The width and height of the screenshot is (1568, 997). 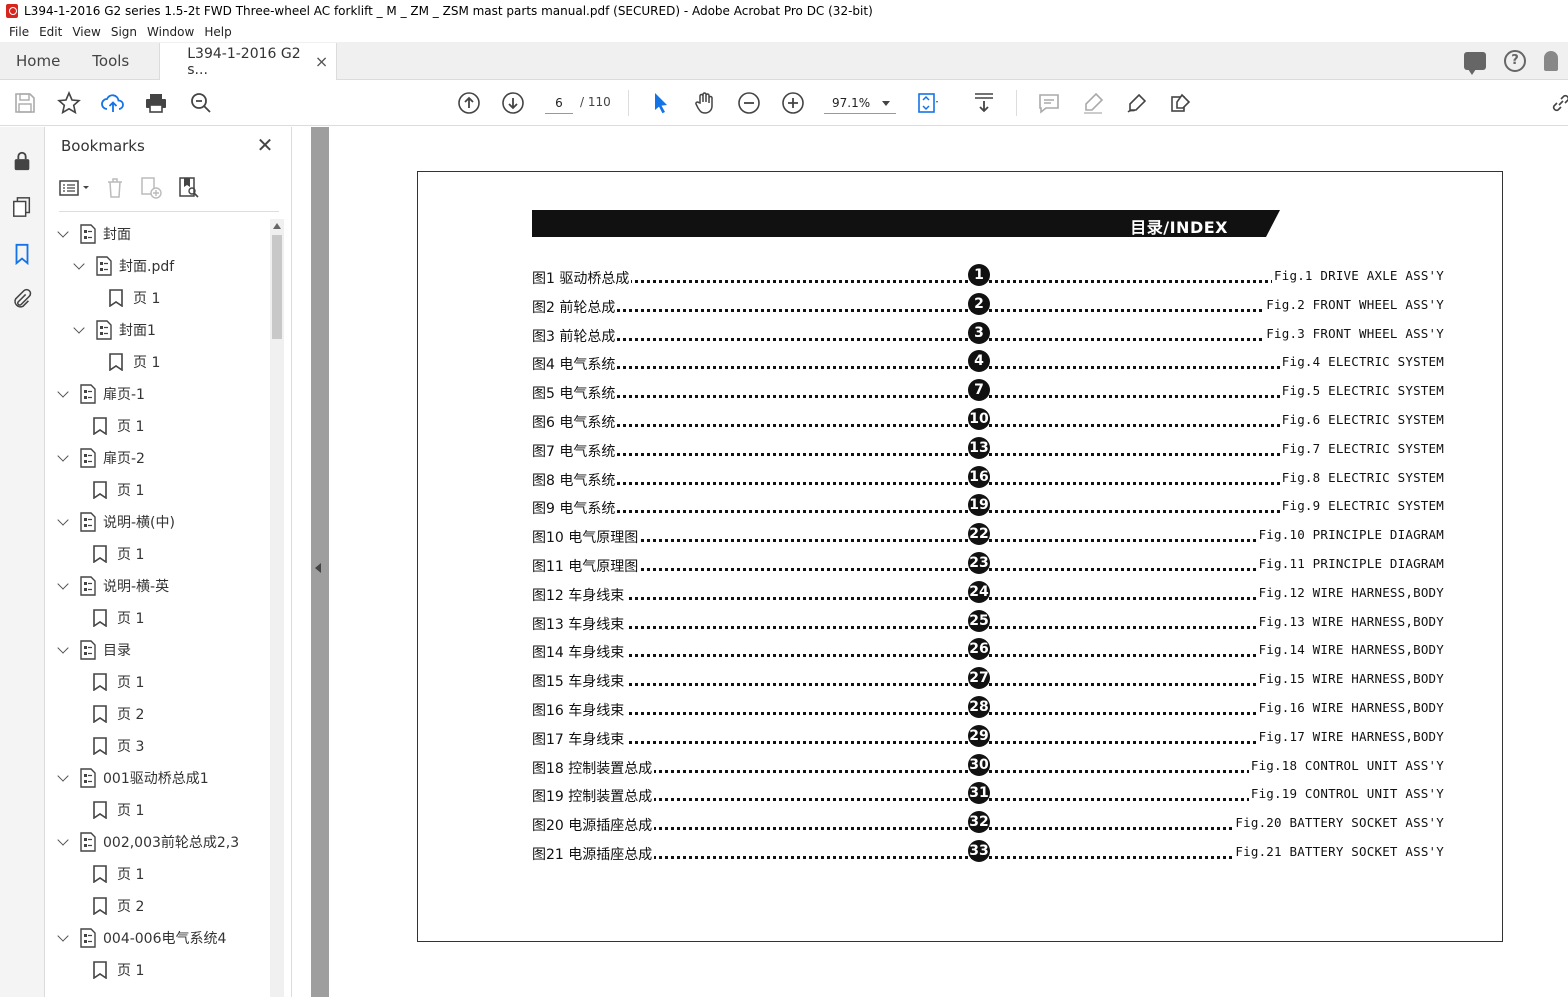 What do you see at coordinates (148, 842) in the screenshot?
I see `bookmark-node: 002,003前轮总成2,3` at bounding box center [148, 842].